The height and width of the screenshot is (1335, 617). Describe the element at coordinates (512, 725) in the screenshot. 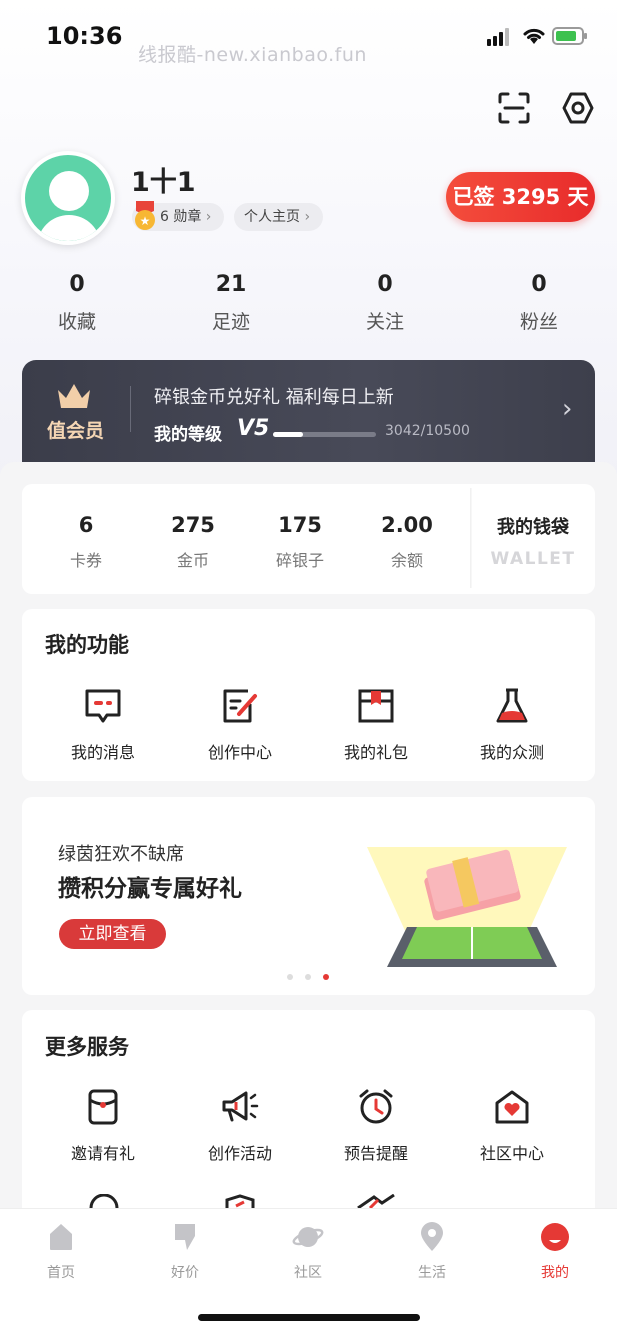

I see `func-testing: 我的众测` at that location.